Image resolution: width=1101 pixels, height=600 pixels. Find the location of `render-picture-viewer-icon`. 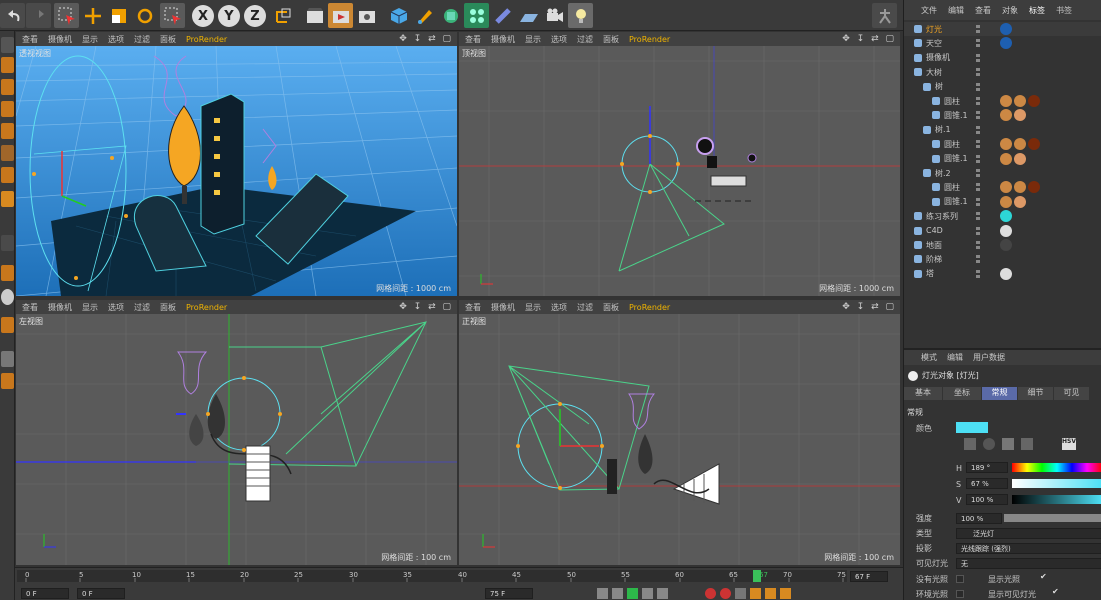

render-picture-viewer-icon is located at coordinates (340, 15).